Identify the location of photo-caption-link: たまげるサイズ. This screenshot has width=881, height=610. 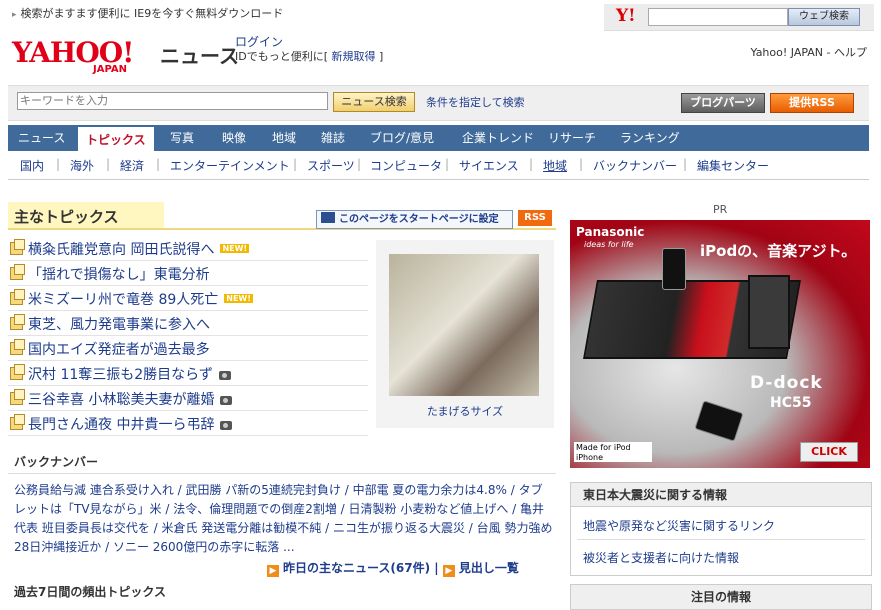
(465, 411).